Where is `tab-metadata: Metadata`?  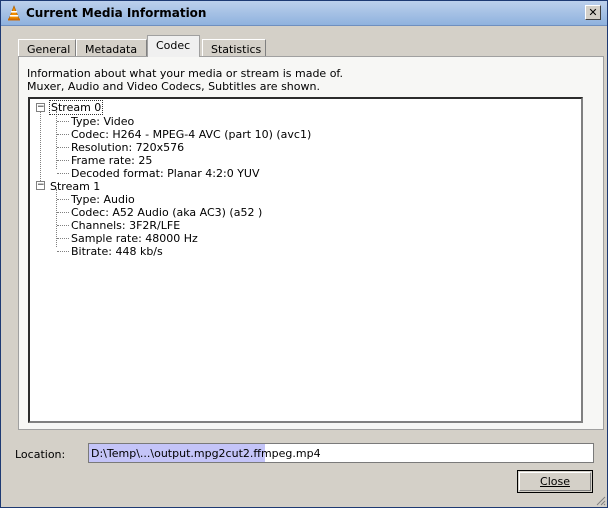
tab-metadata: Metadata is located at coordinates (111, 47).